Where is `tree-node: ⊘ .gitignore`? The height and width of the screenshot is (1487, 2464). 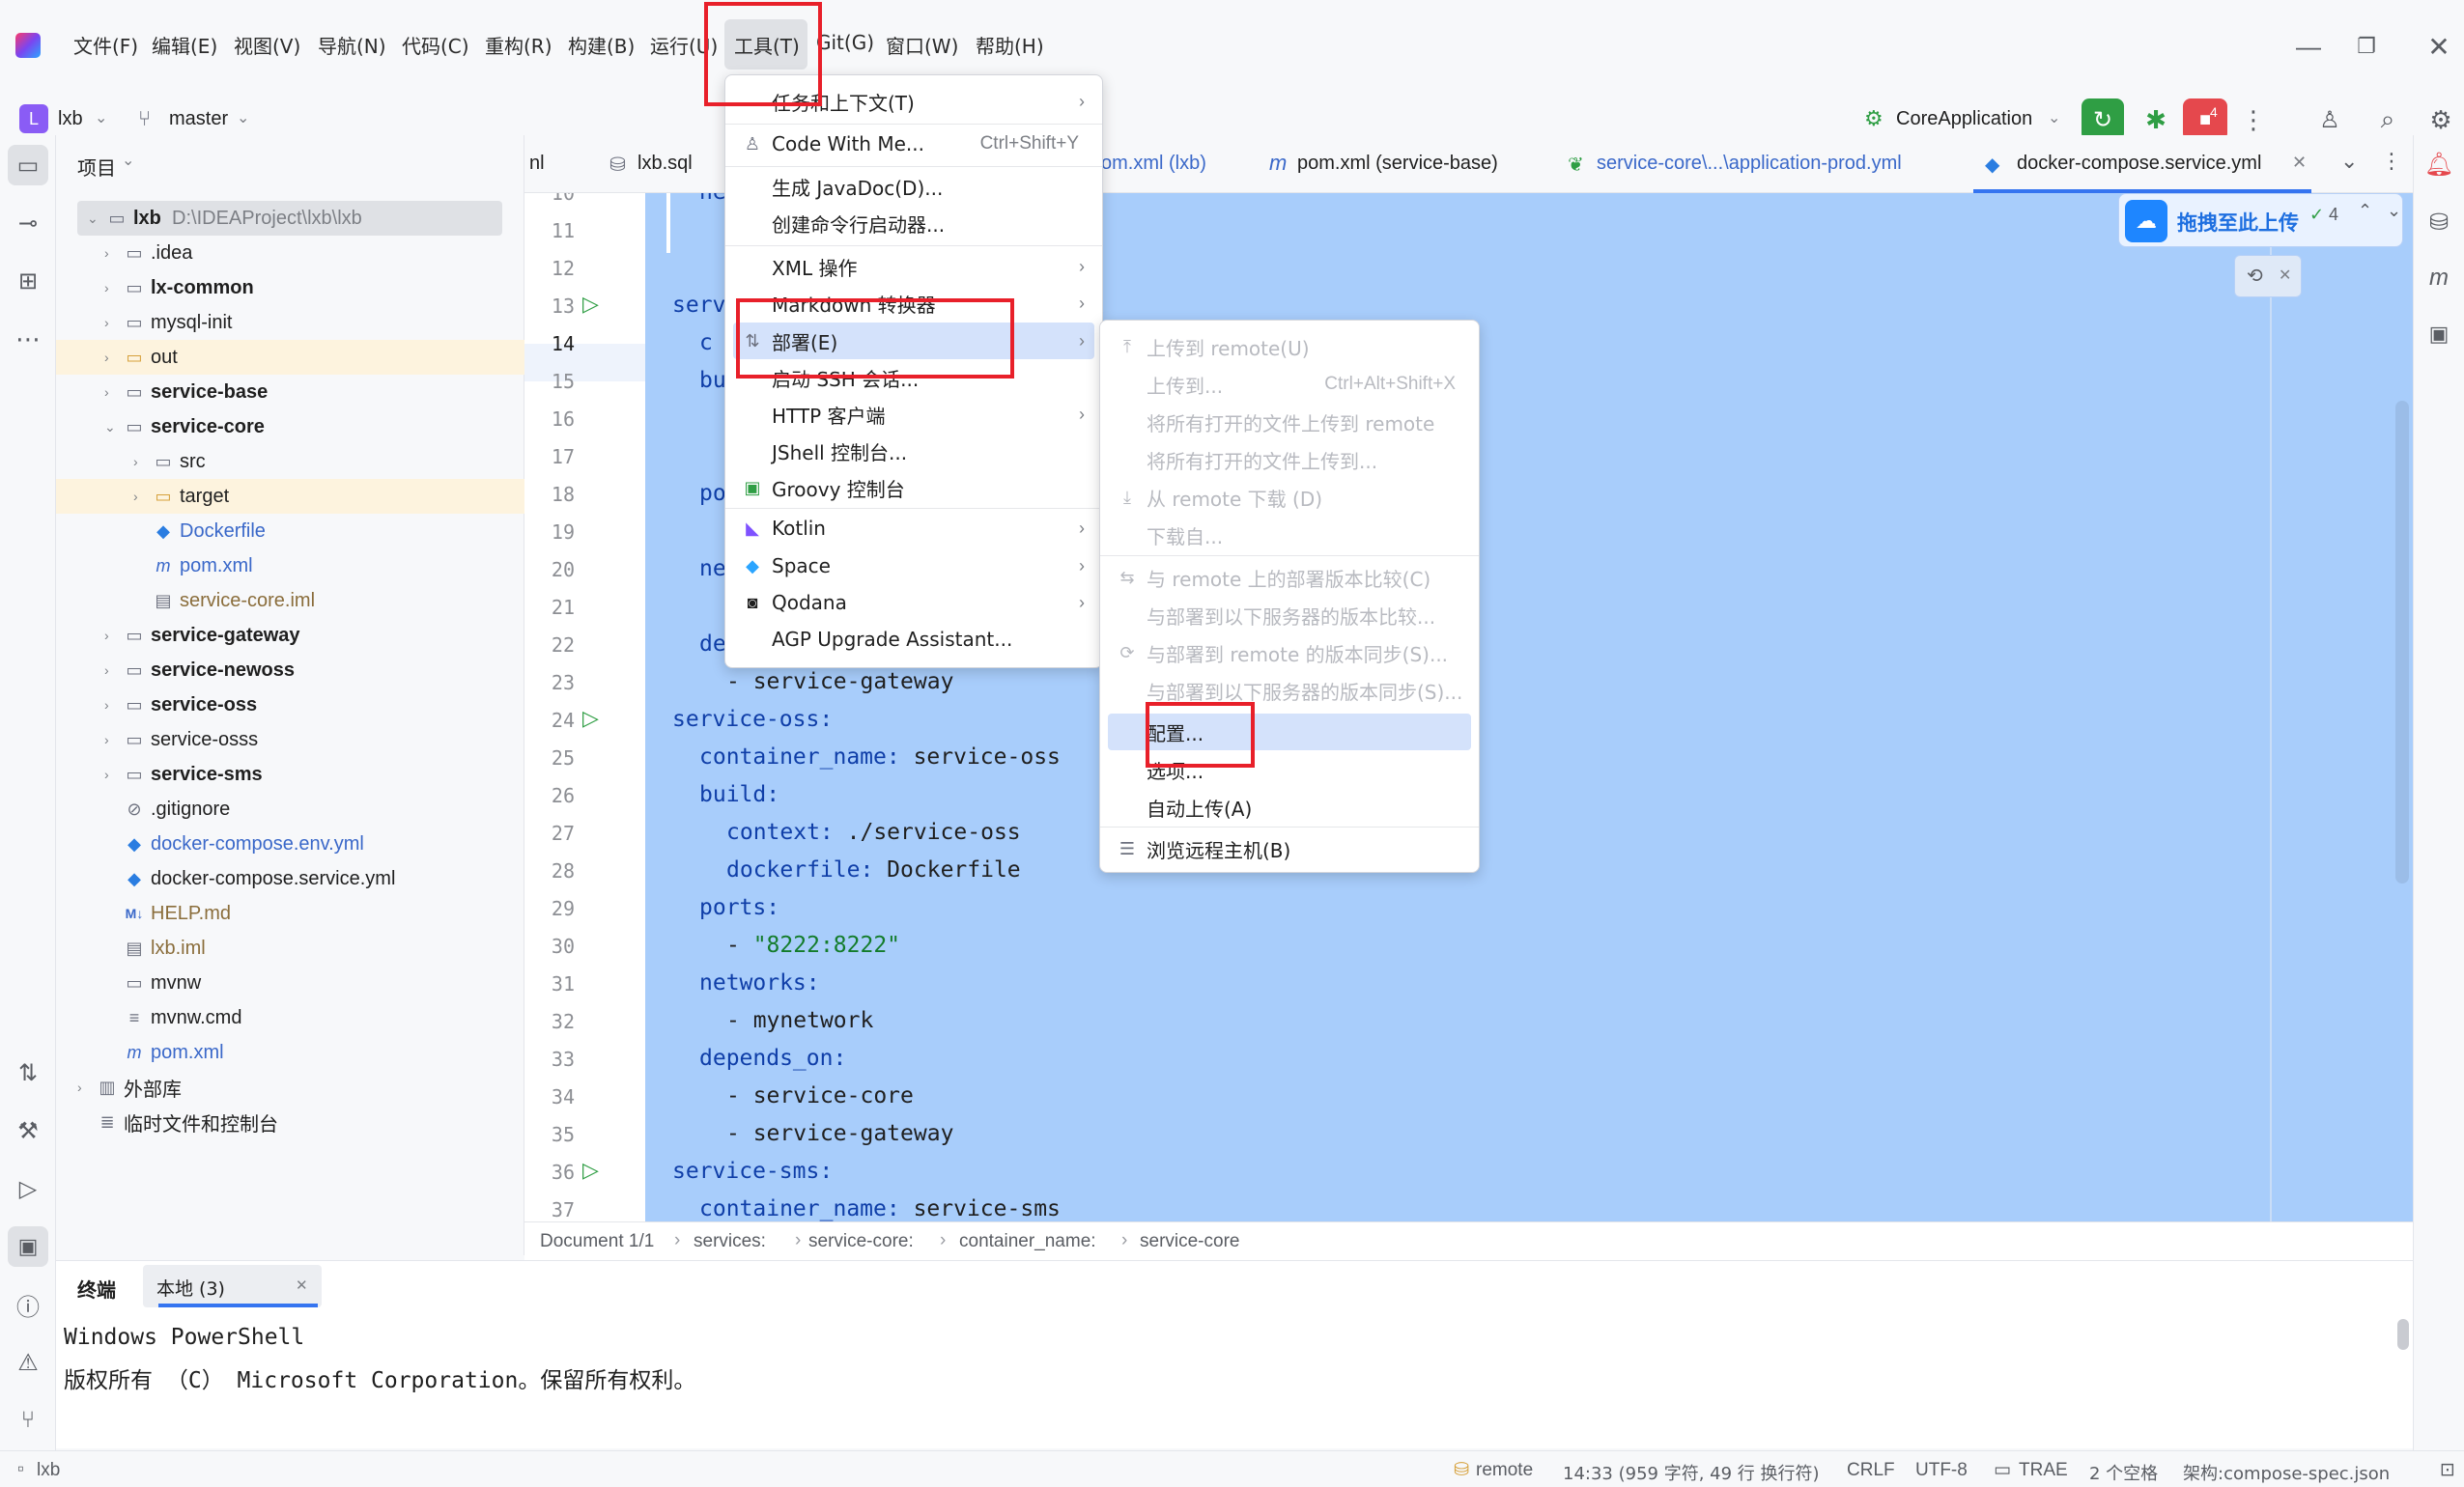
tree-node: ⊘ .gitignore is located at coordinates (290, 809).